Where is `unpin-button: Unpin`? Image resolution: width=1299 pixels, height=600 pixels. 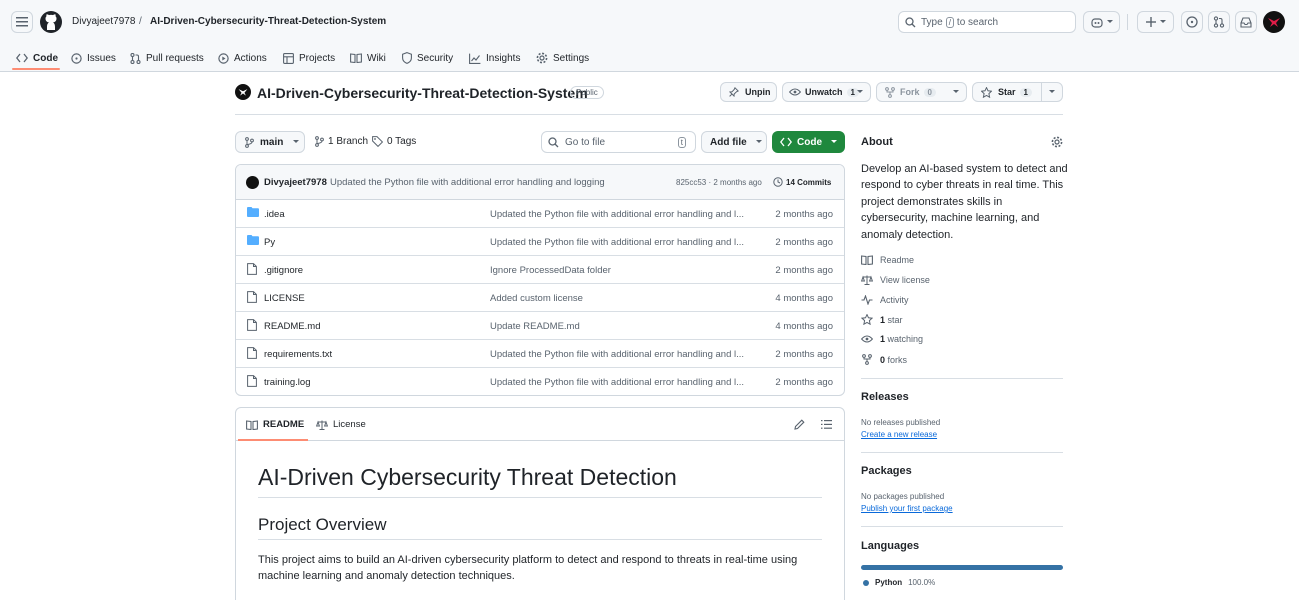
unpin-button: Unpin is located at coordinates (748, 92).